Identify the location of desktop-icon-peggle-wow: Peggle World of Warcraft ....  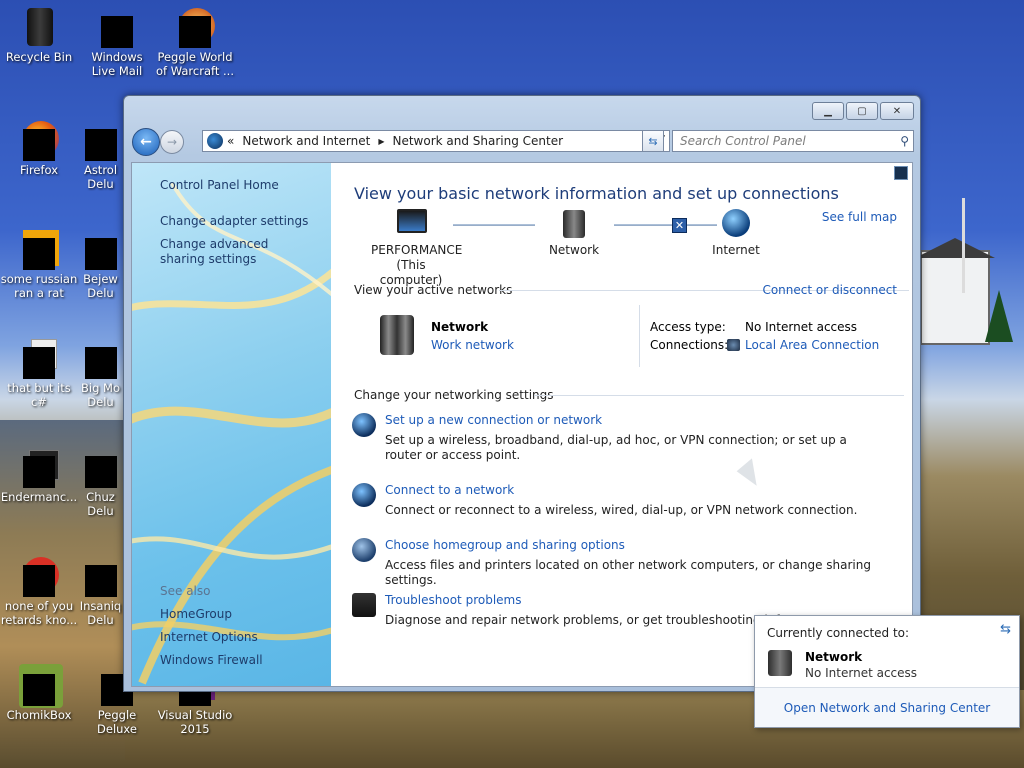
(195, 39).